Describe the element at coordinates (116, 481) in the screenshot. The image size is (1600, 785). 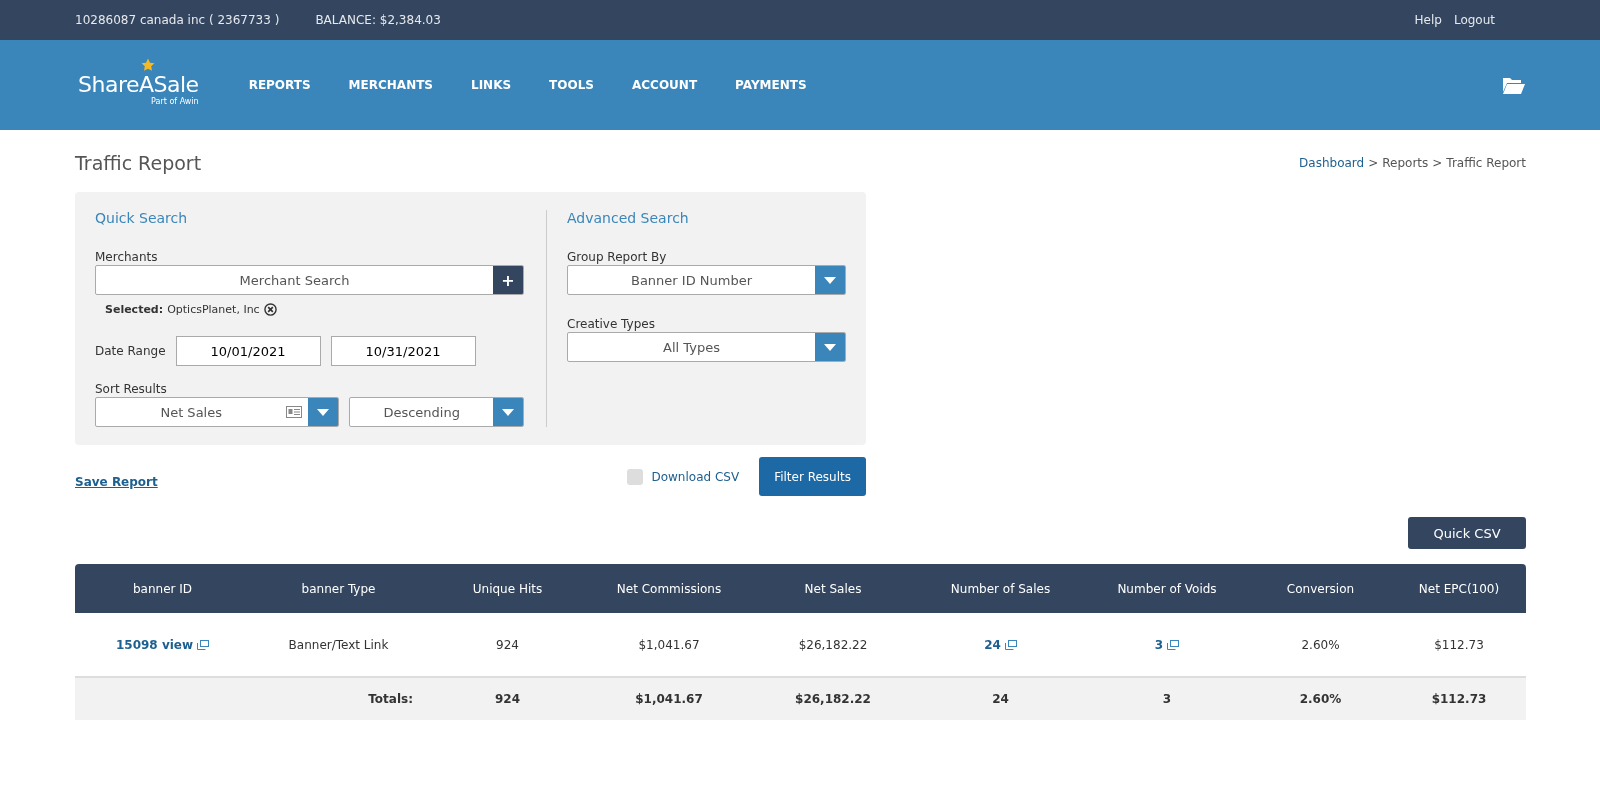
I see `save-report-link: Save Report` at that location.